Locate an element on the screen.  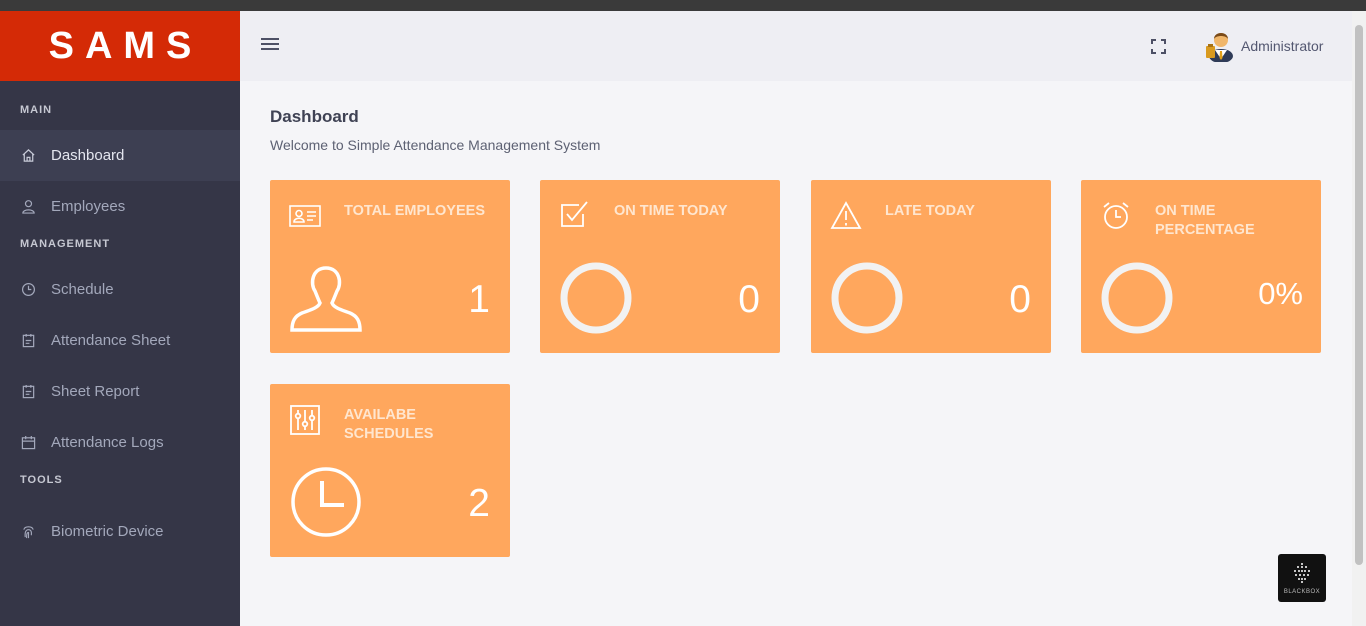
card-label: TOTAL EMPLOYEES is located at coordinates (414, 211).